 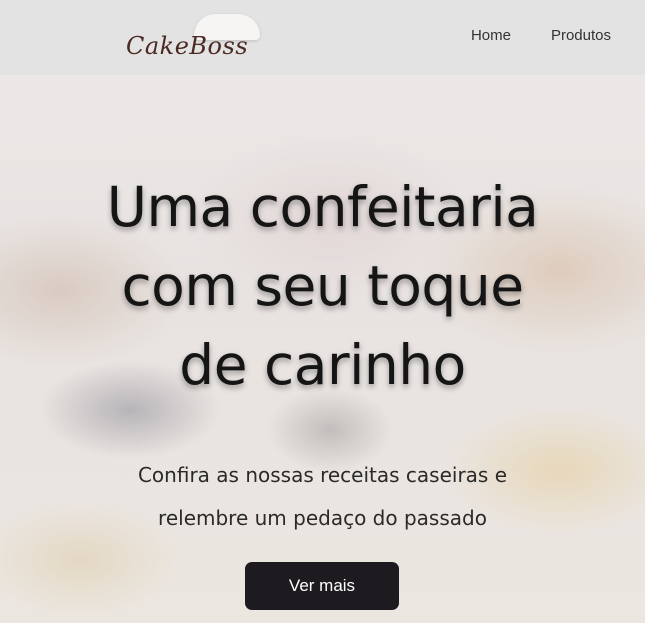 I want to click on navbar: CakeBoss Home Produtos, so click(x=322, y=37).